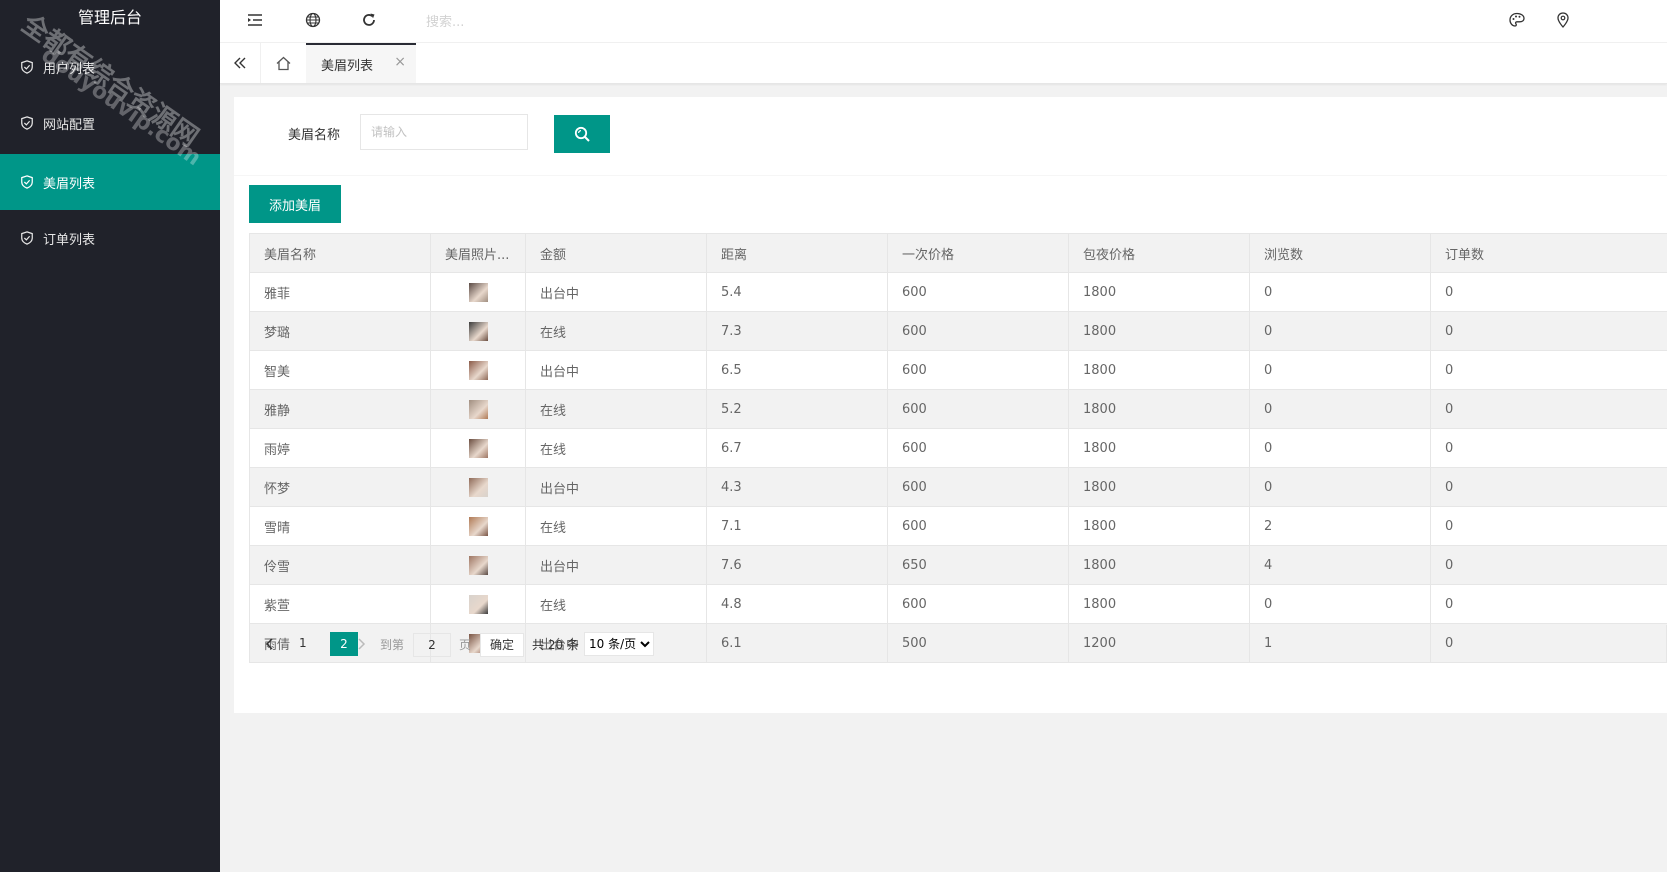 The height and width of the screenshot is (872, 1667). What do you see at coordinates (340, 565) in the screenshot?
I see `cell-name: 伶雪` at bounding box center [340, 565].